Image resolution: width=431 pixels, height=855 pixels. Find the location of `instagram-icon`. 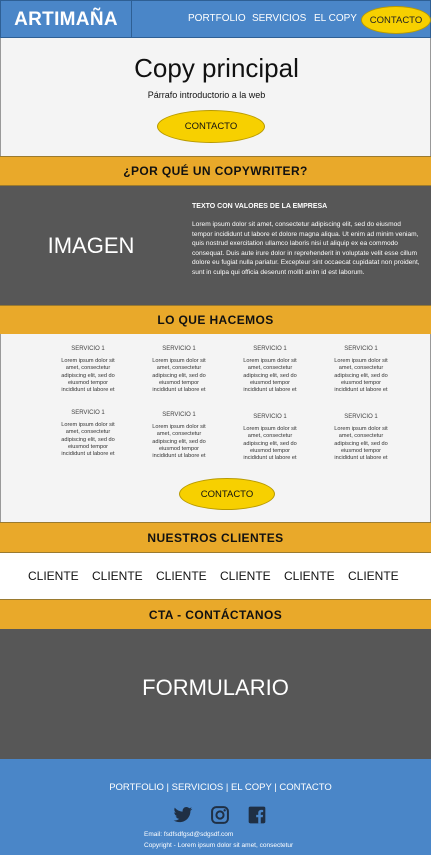

instagram-icon is located at coordinates (220, 815).